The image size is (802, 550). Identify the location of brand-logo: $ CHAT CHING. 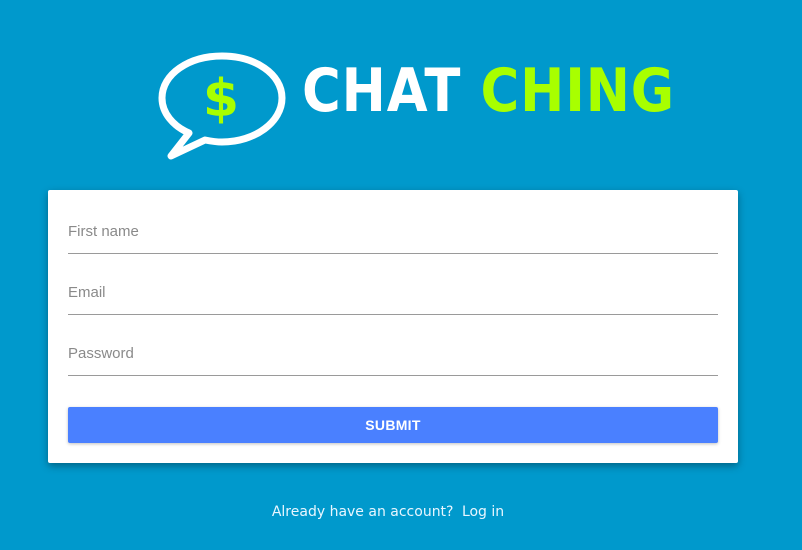
(415, 106).